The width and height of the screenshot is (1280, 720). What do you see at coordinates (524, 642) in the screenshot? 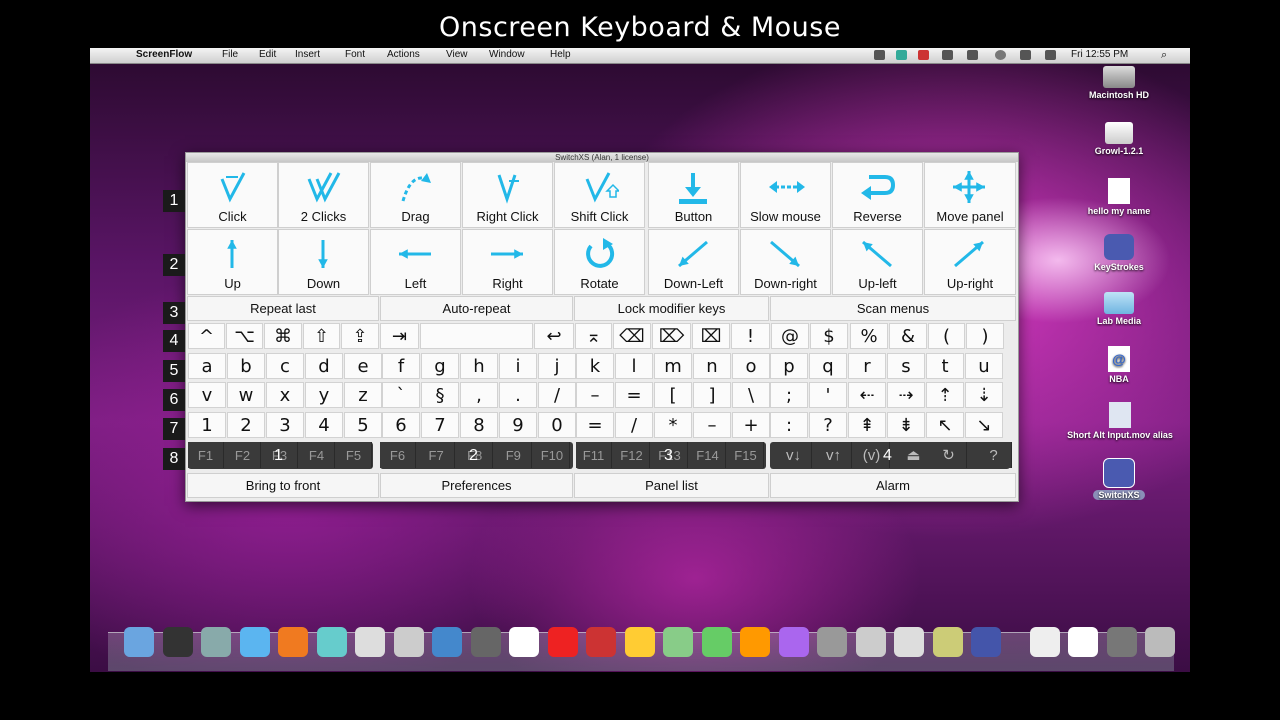
I see `cisco-icon` at bounding box center [524, 642].